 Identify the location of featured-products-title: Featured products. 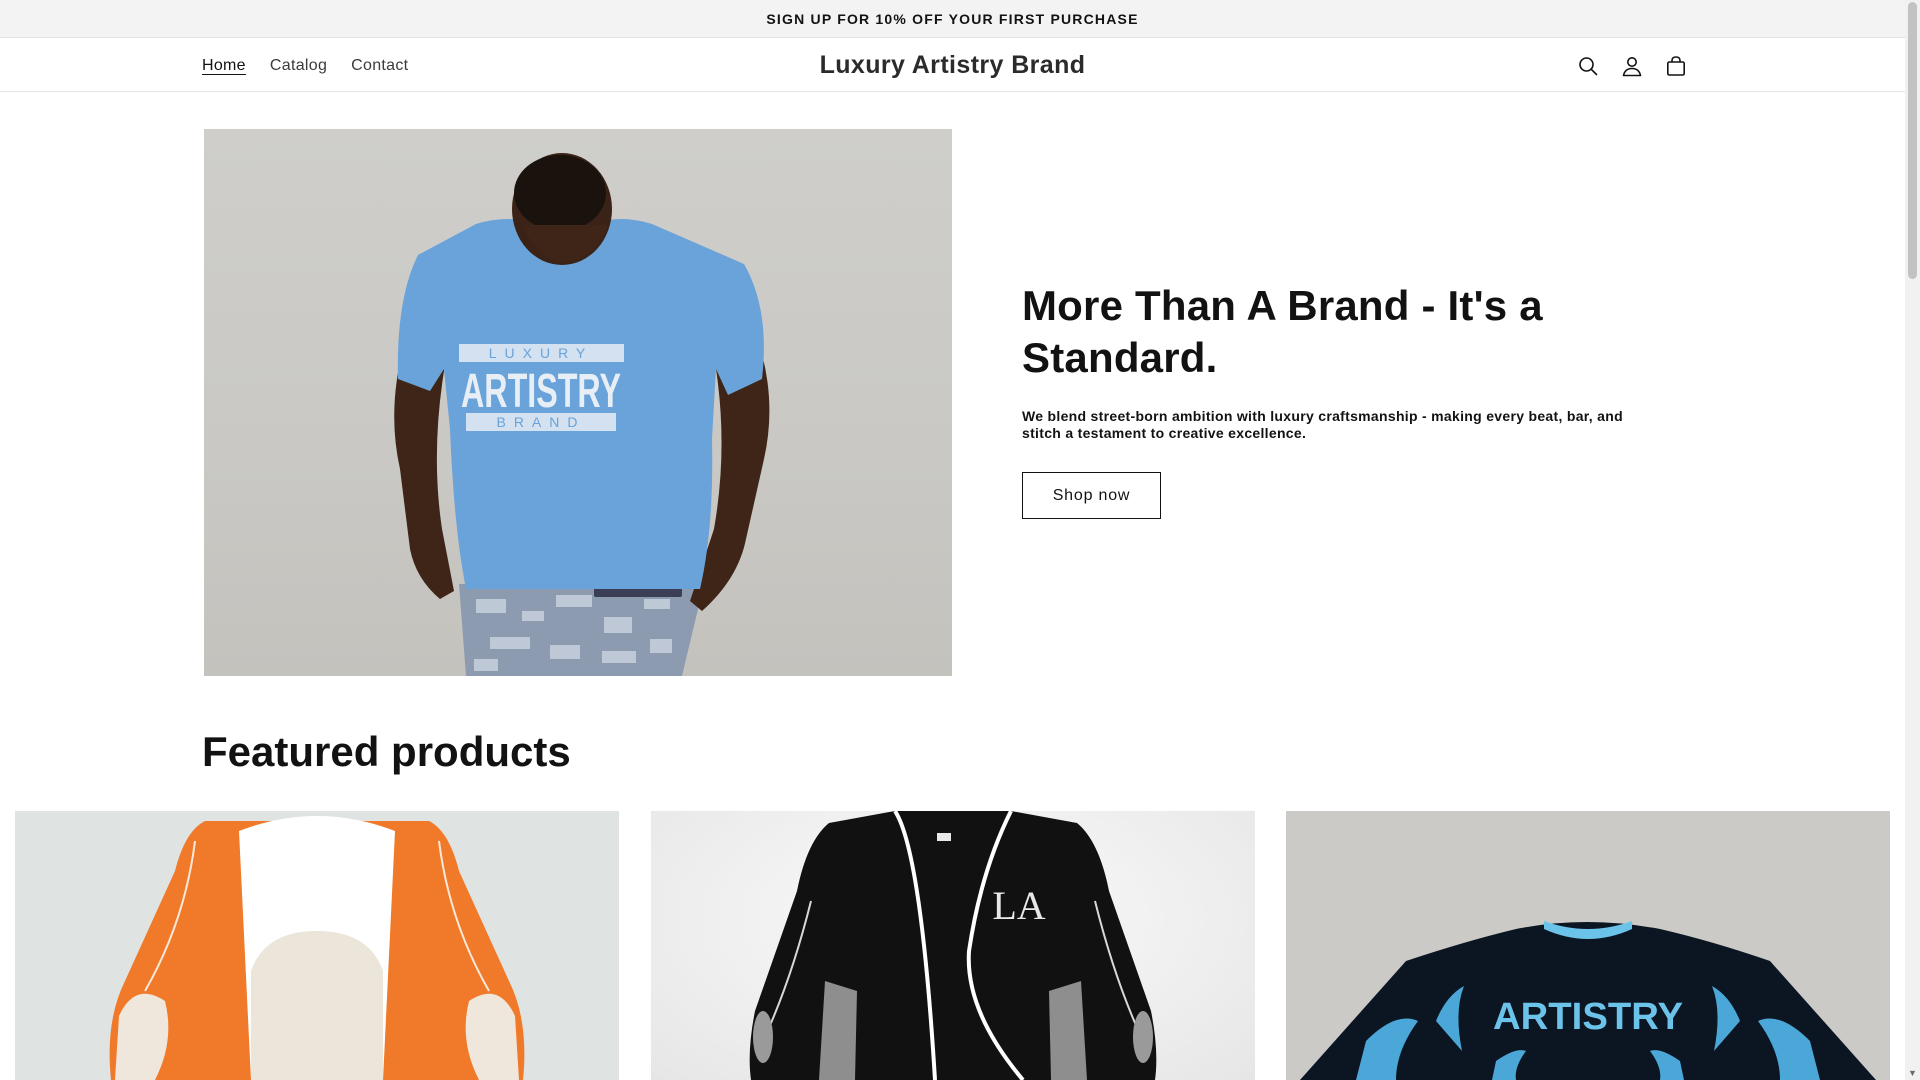
(386, 751).